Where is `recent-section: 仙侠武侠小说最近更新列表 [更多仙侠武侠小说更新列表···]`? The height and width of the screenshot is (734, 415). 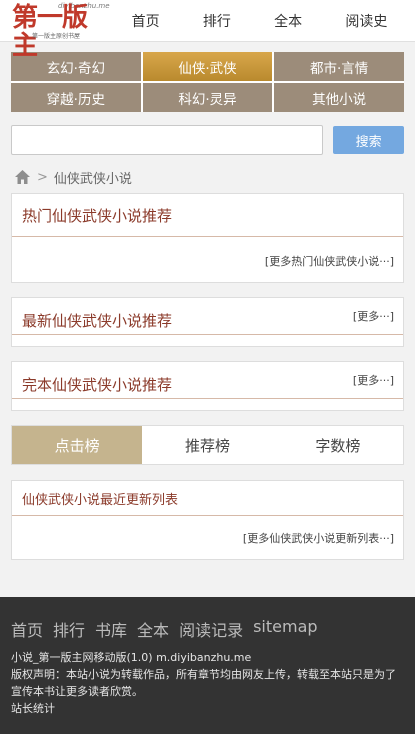 recent-section: 仙侠武侠小说最近更新列表 [更多仙侠武侠小说更新列表···] is located at coordinates (207, 520).